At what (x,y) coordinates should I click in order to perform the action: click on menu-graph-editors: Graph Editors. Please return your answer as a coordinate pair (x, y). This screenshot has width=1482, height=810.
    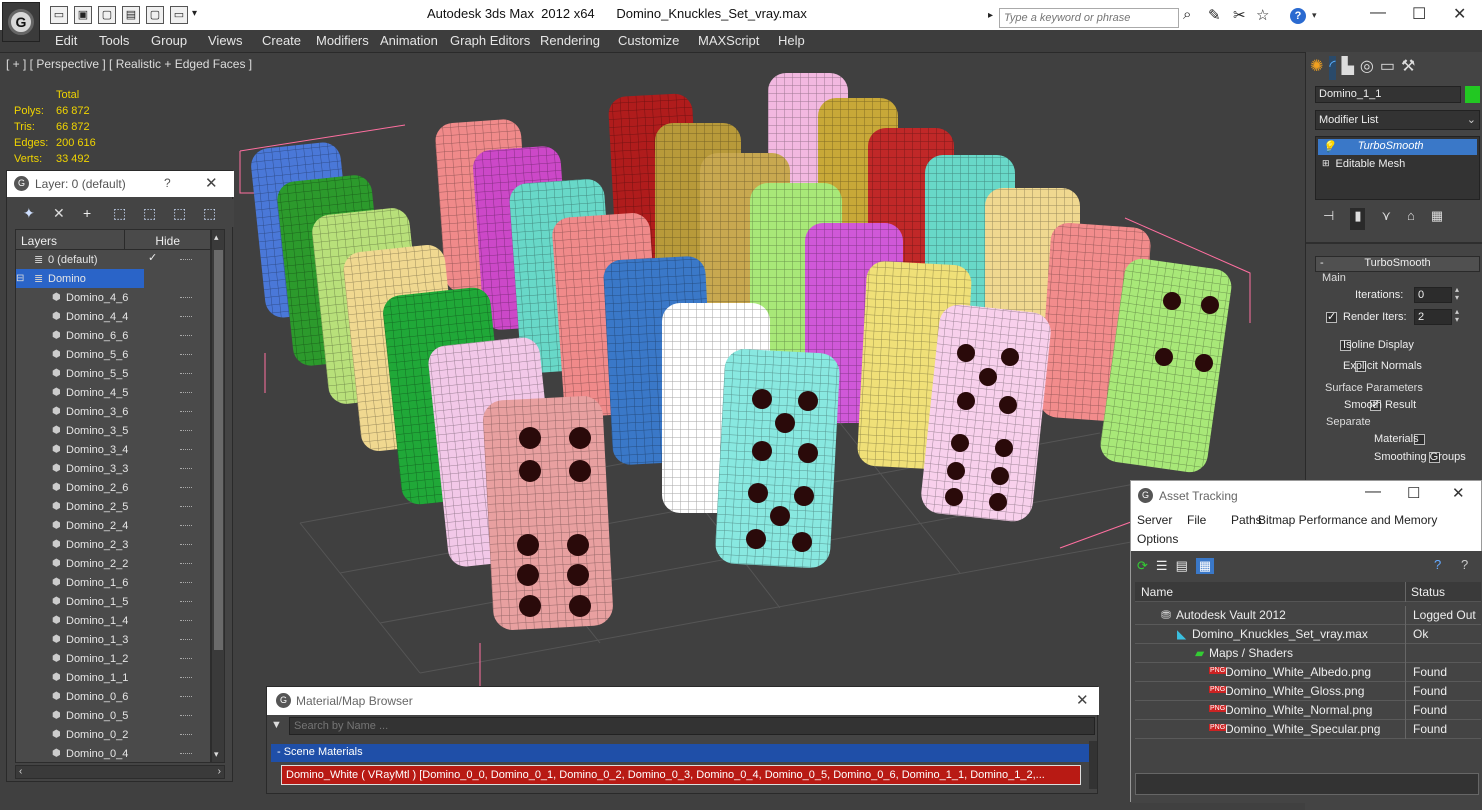
    Looking at the image, I should click on (490, 40).